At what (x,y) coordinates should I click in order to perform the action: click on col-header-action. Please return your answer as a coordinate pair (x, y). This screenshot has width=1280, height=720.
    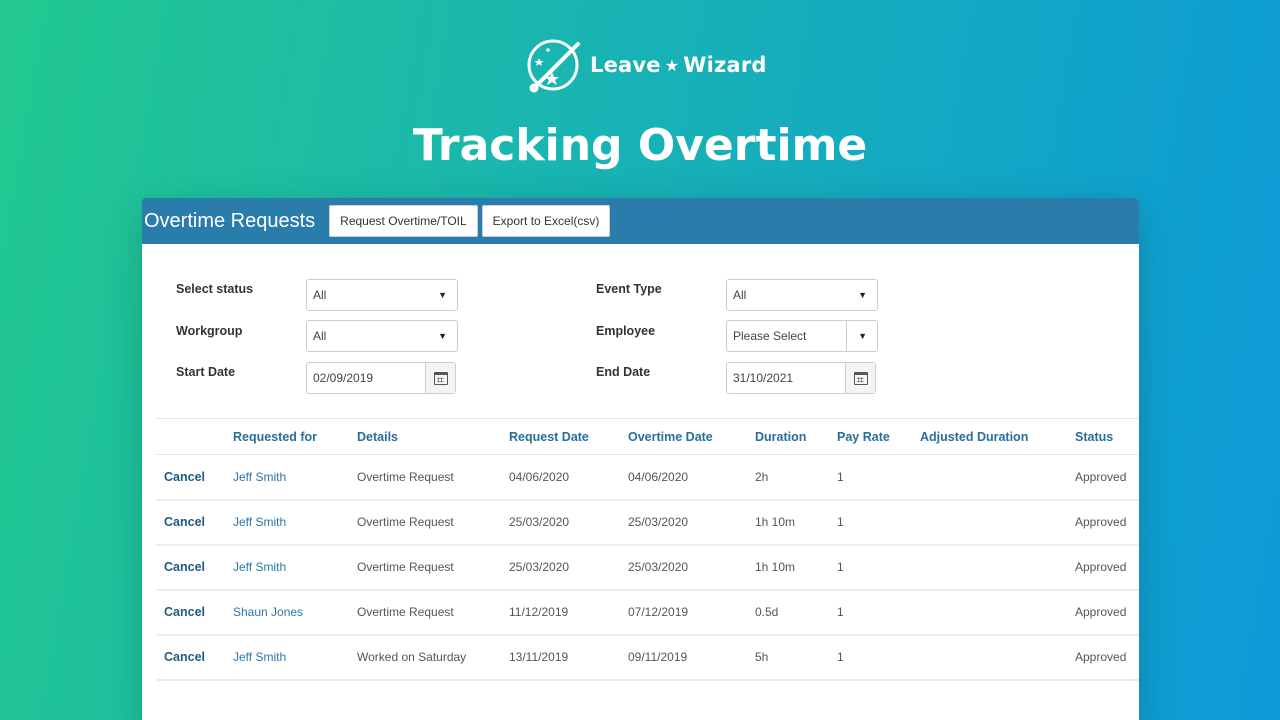
    Looking at the image, I should click on (190, 437).